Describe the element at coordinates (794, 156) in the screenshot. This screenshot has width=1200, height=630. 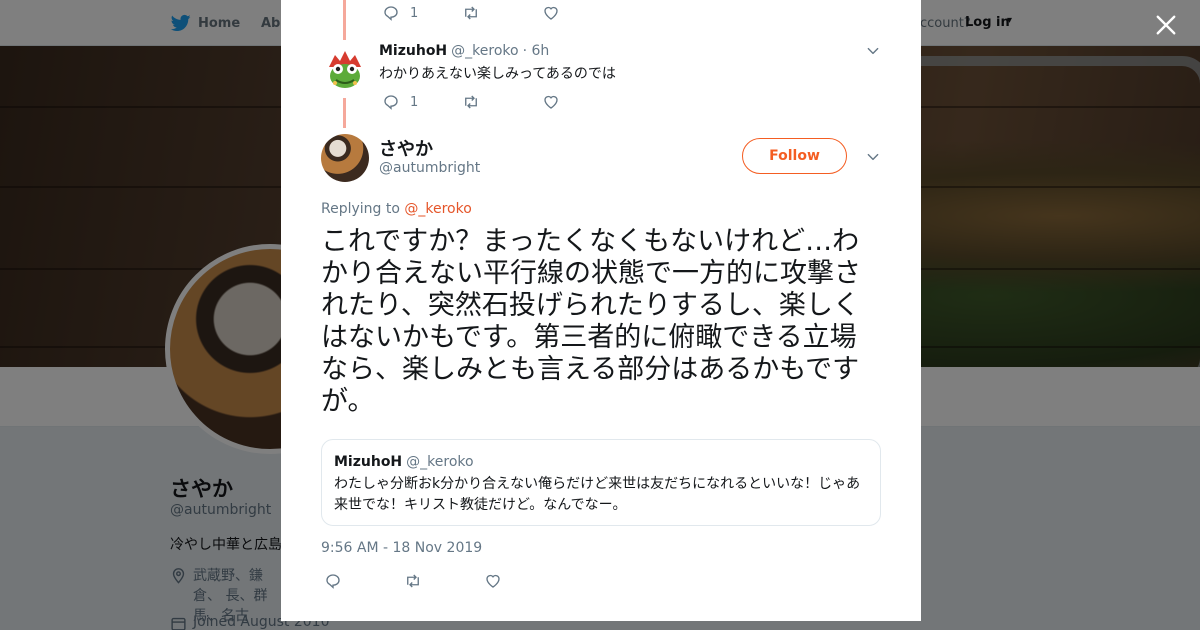
I see `follow-button: Follow` at that location.